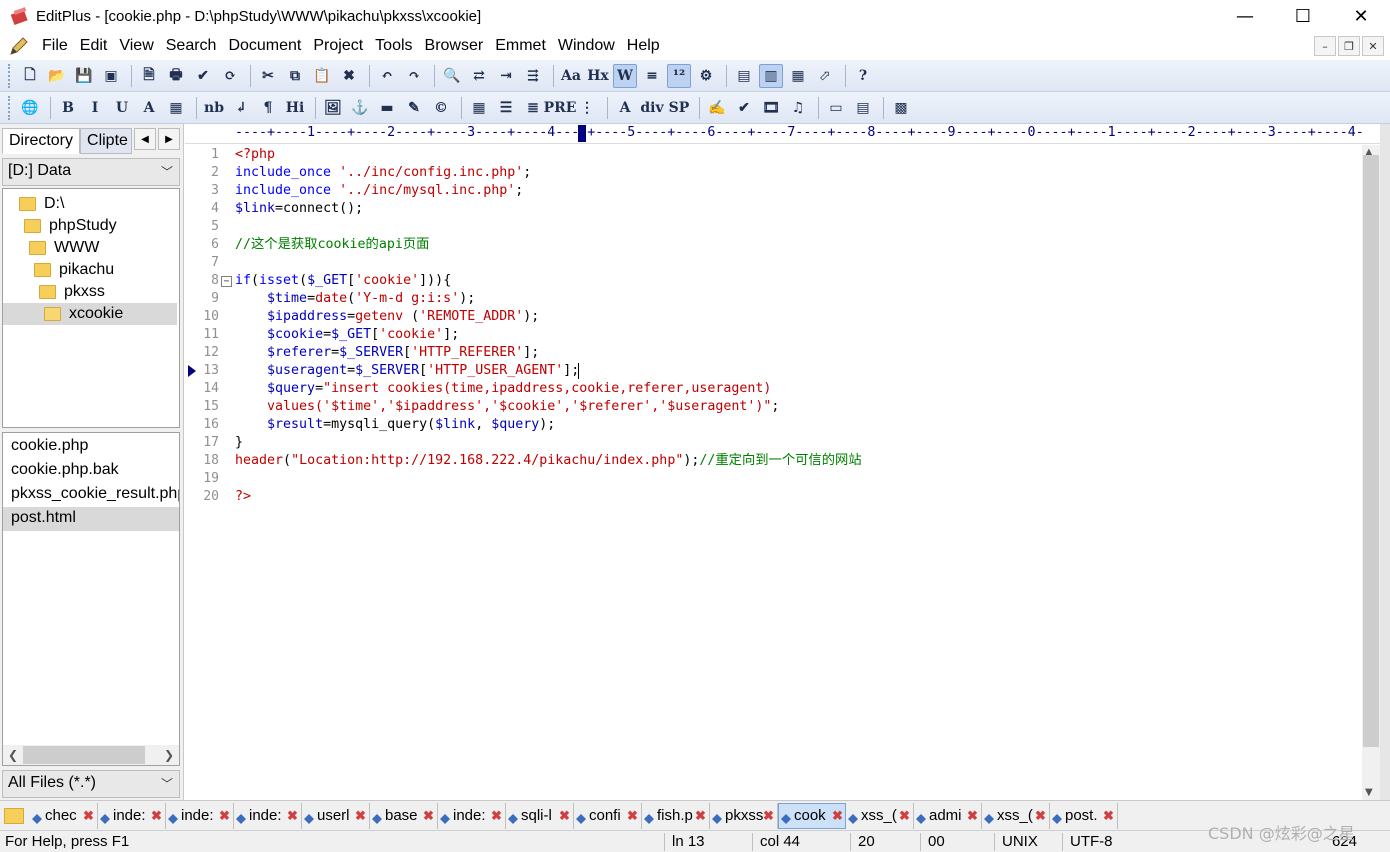 This screenshot has height=852, width=1390. What do you see at coordinates (506, 76) in the screenshot?
I see `goto-icon: ⇥` at bounding box center [506, 76].